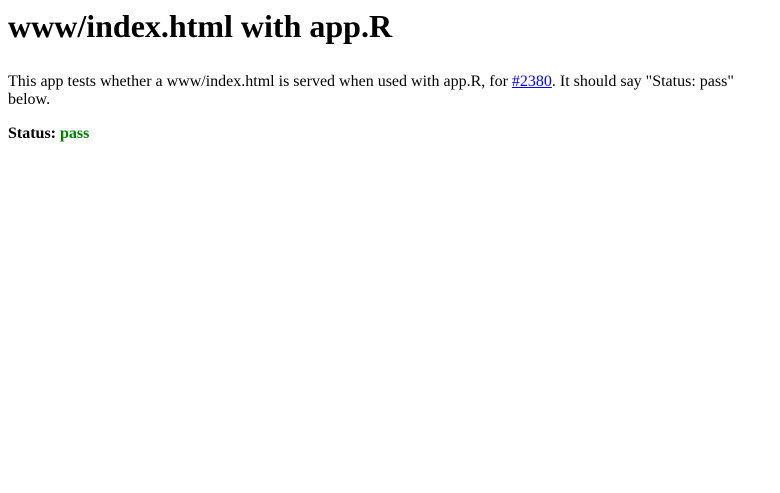  What do you see at coordinates (200, 26) in the screenshot?
I see `page-title: www/index.html with app.R` at bounding box center [200, 26].